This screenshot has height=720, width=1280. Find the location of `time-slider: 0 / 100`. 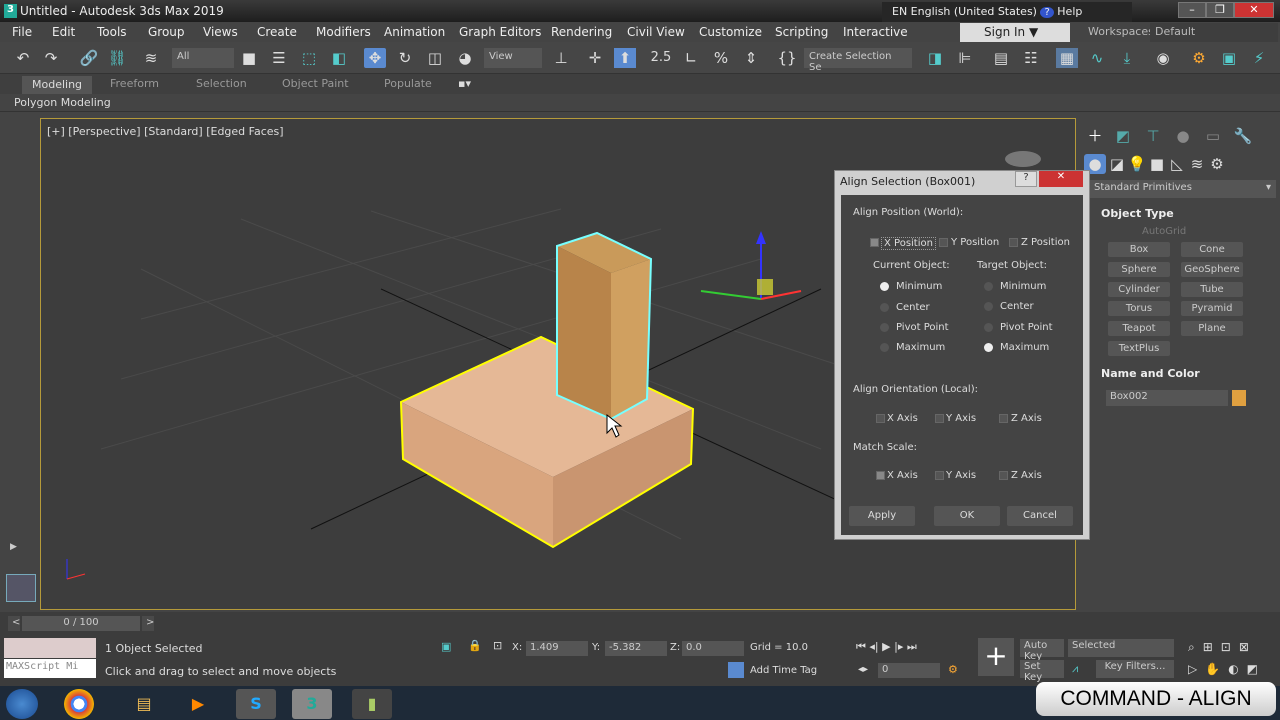

time-slider: 0 / 100 is located at coordinates (81, 623).